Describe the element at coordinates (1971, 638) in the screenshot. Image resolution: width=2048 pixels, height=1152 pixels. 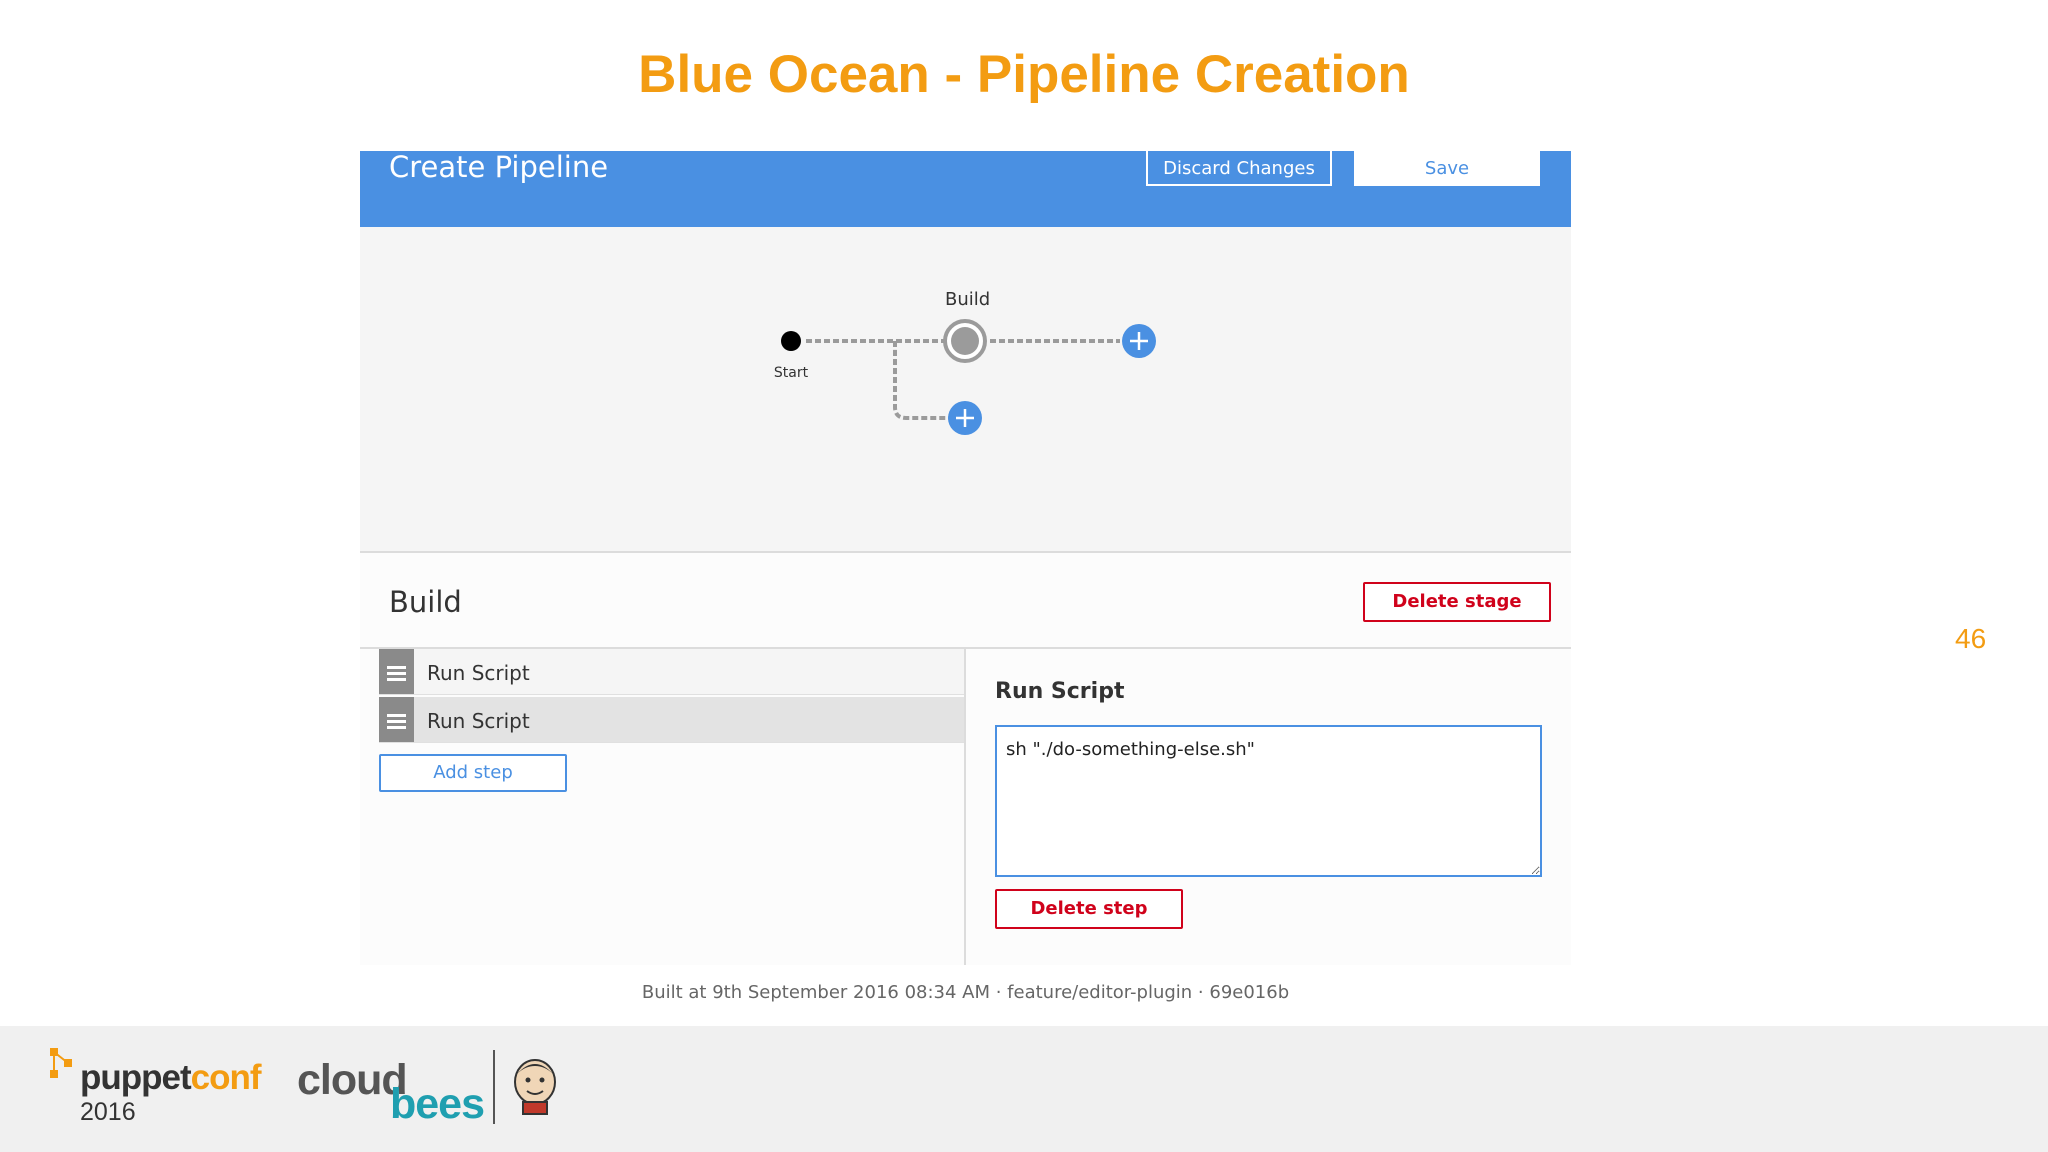
I see `slide-number: 46` at that location.